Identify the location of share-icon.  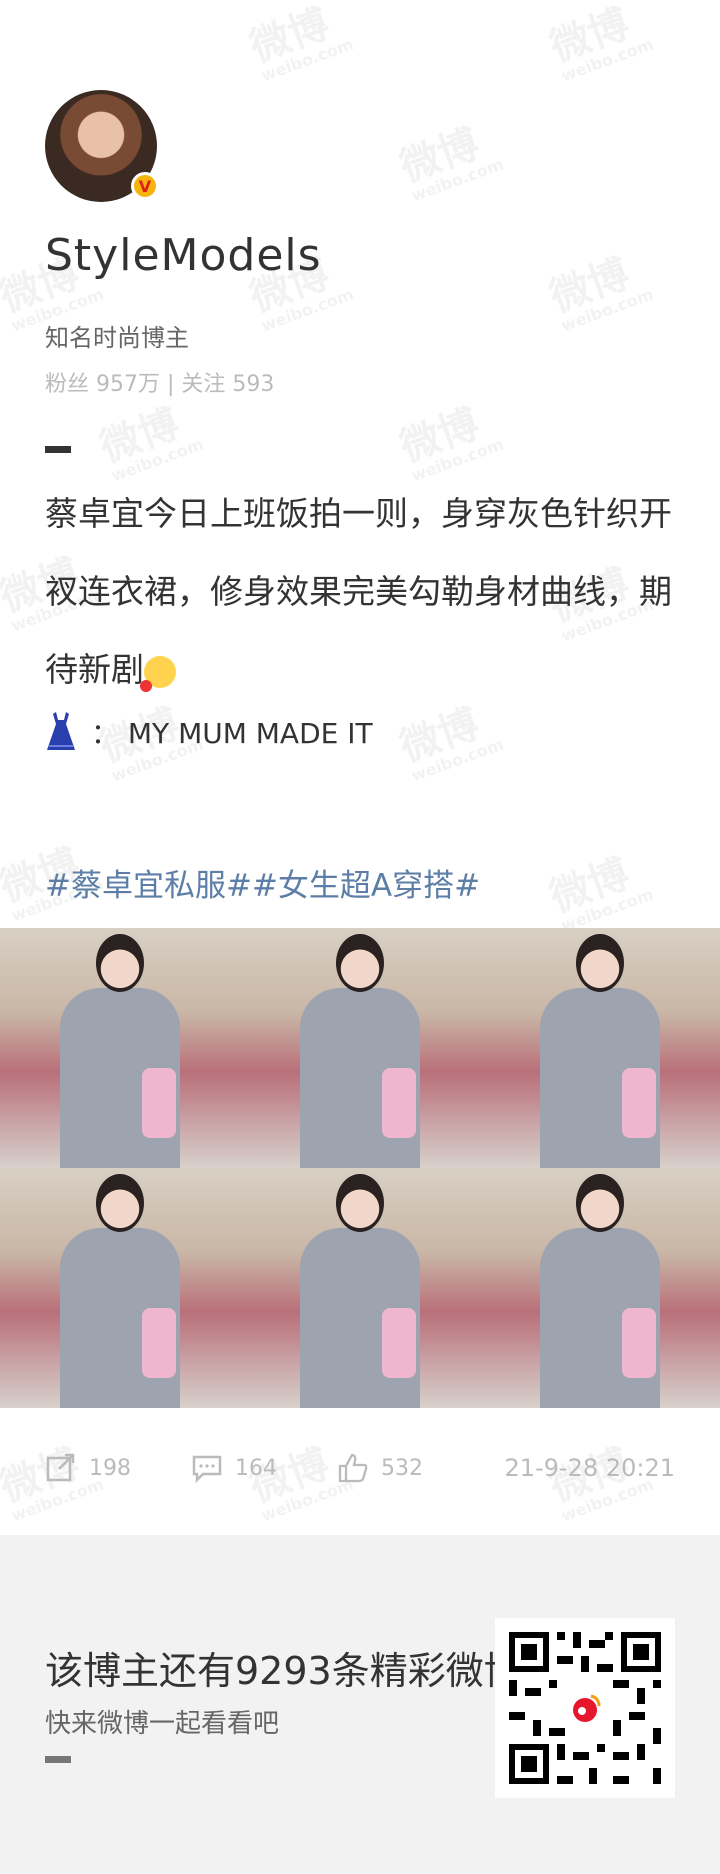
(60, 1467).